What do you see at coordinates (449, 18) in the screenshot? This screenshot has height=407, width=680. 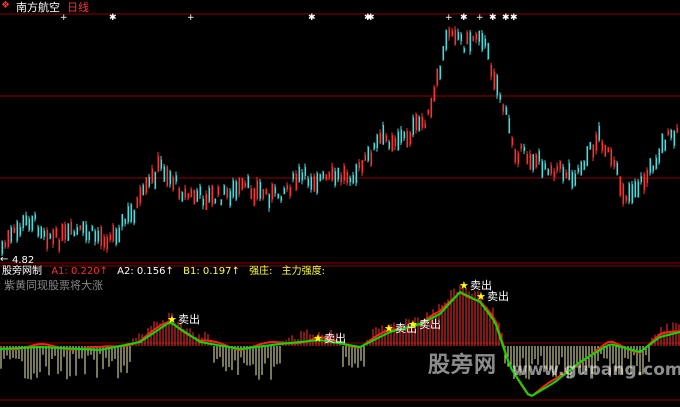 I see `event-marker: +` at bounding box center [449, 18].